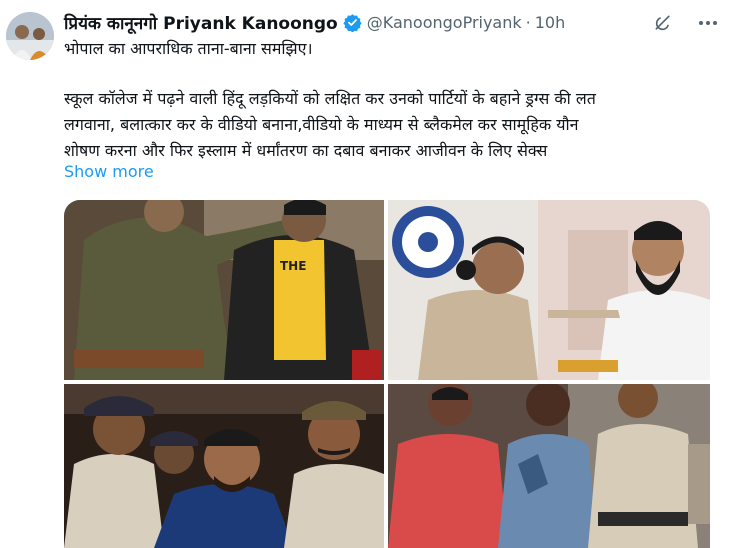 The image size is (730, 548). I want to click on grok-icon, so click(663, 23).